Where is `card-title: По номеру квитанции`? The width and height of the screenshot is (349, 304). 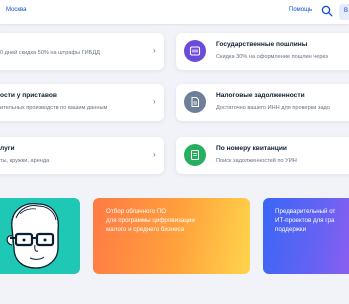
card-title: По номеру квитанции is located at coordinates (251, 148).